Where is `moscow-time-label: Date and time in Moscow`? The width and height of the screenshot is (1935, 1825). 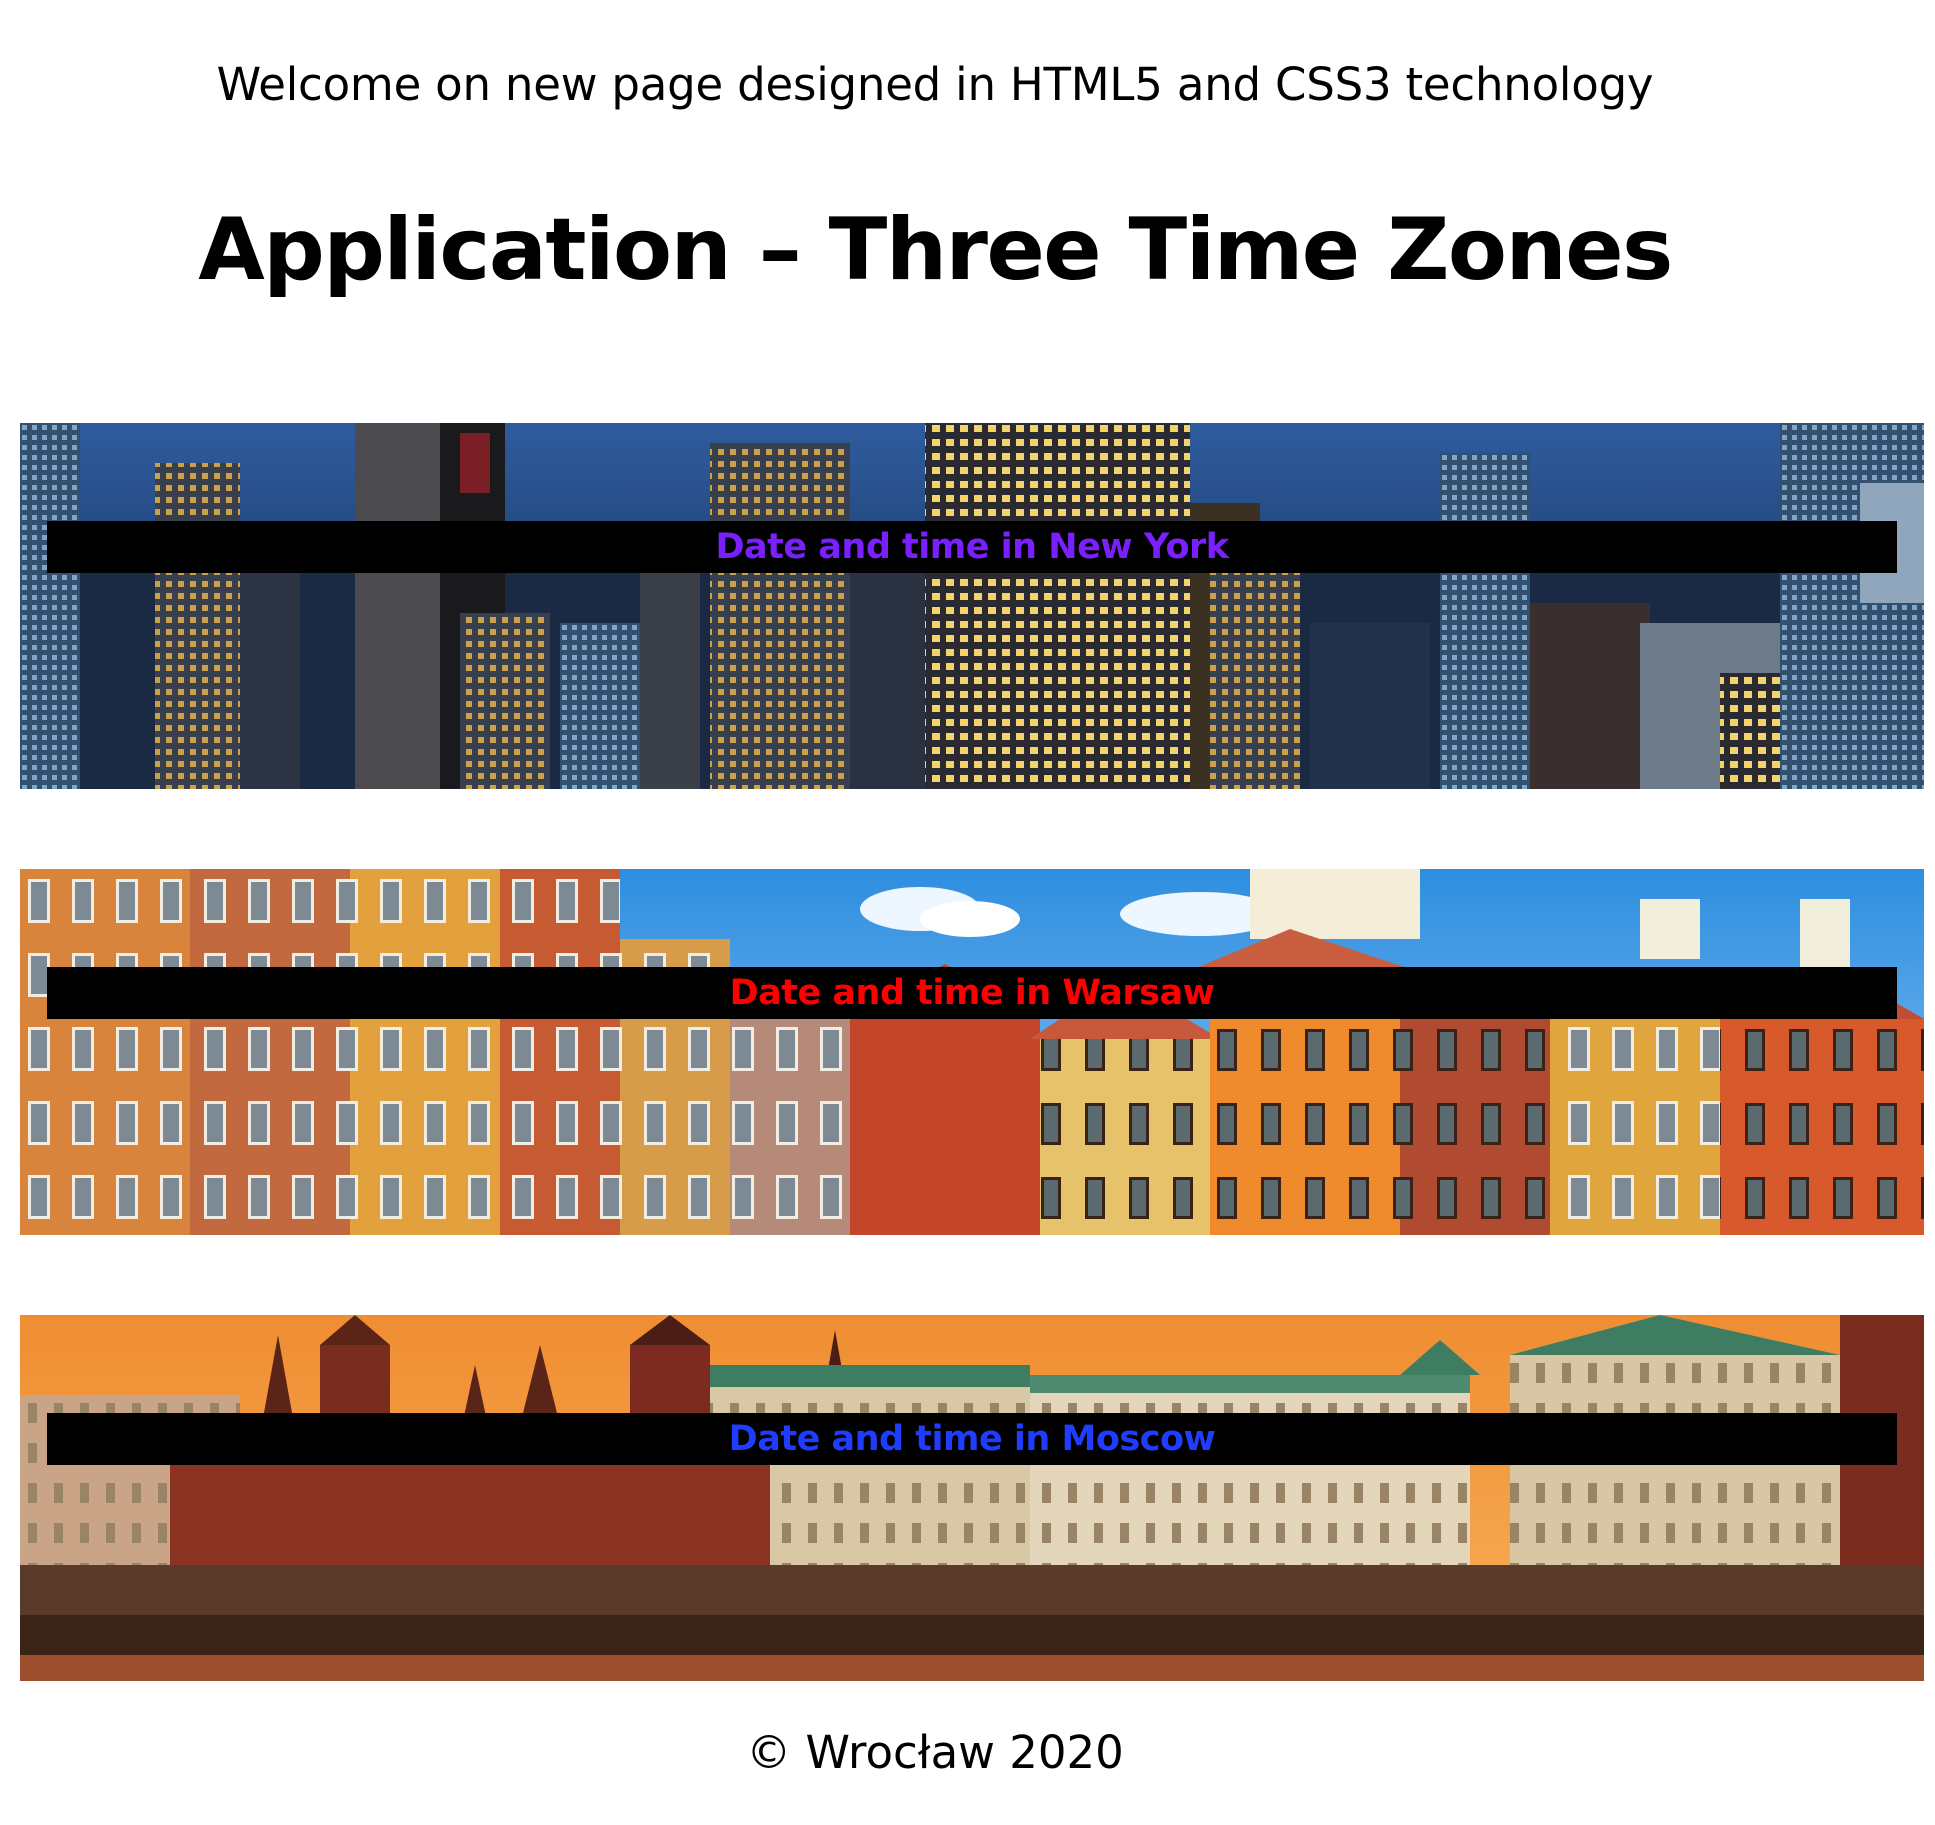
moscow-time-label: Date and time in Moscow is located at coordinates (972, 1439).